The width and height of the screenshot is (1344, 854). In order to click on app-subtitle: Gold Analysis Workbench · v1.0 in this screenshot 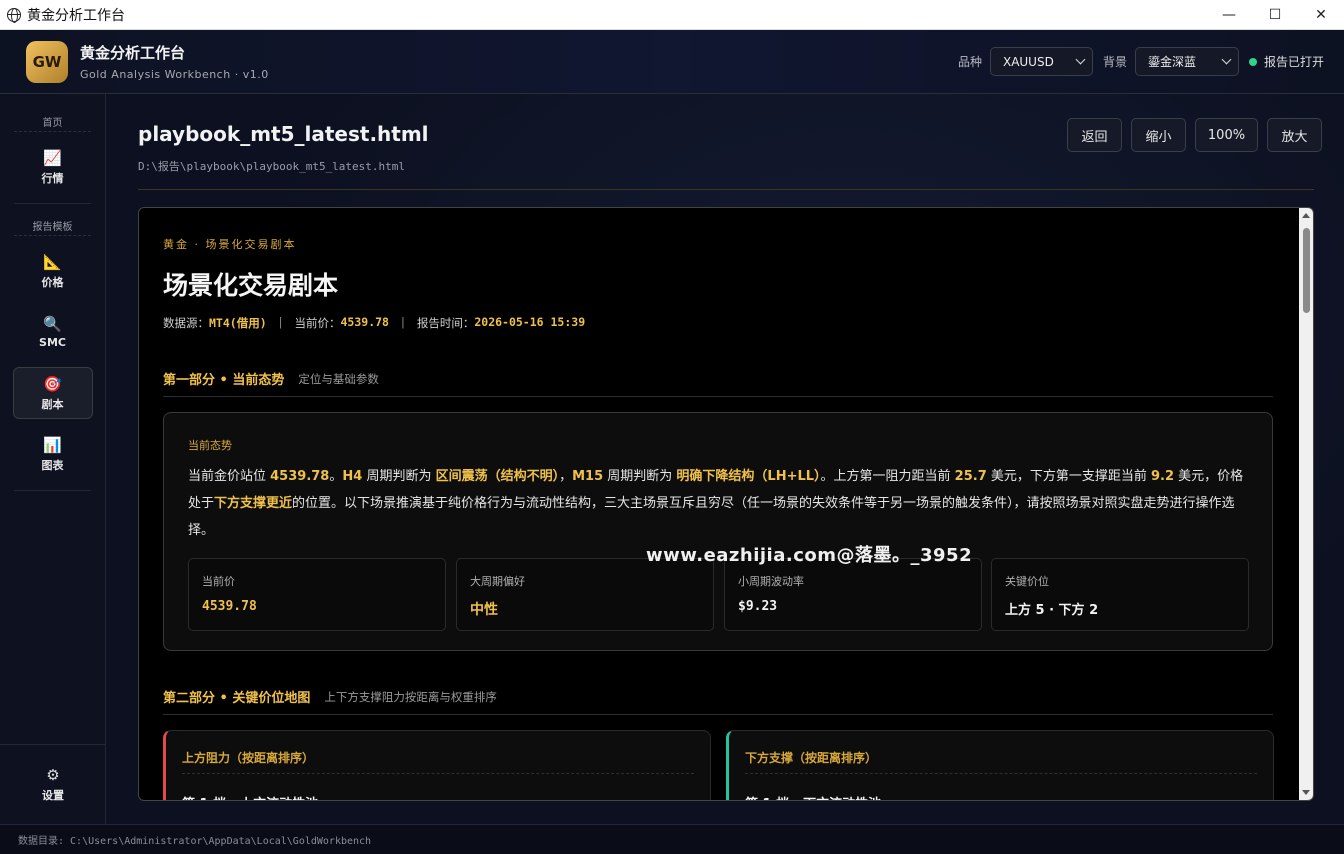, I will do `click(174, 74)`.